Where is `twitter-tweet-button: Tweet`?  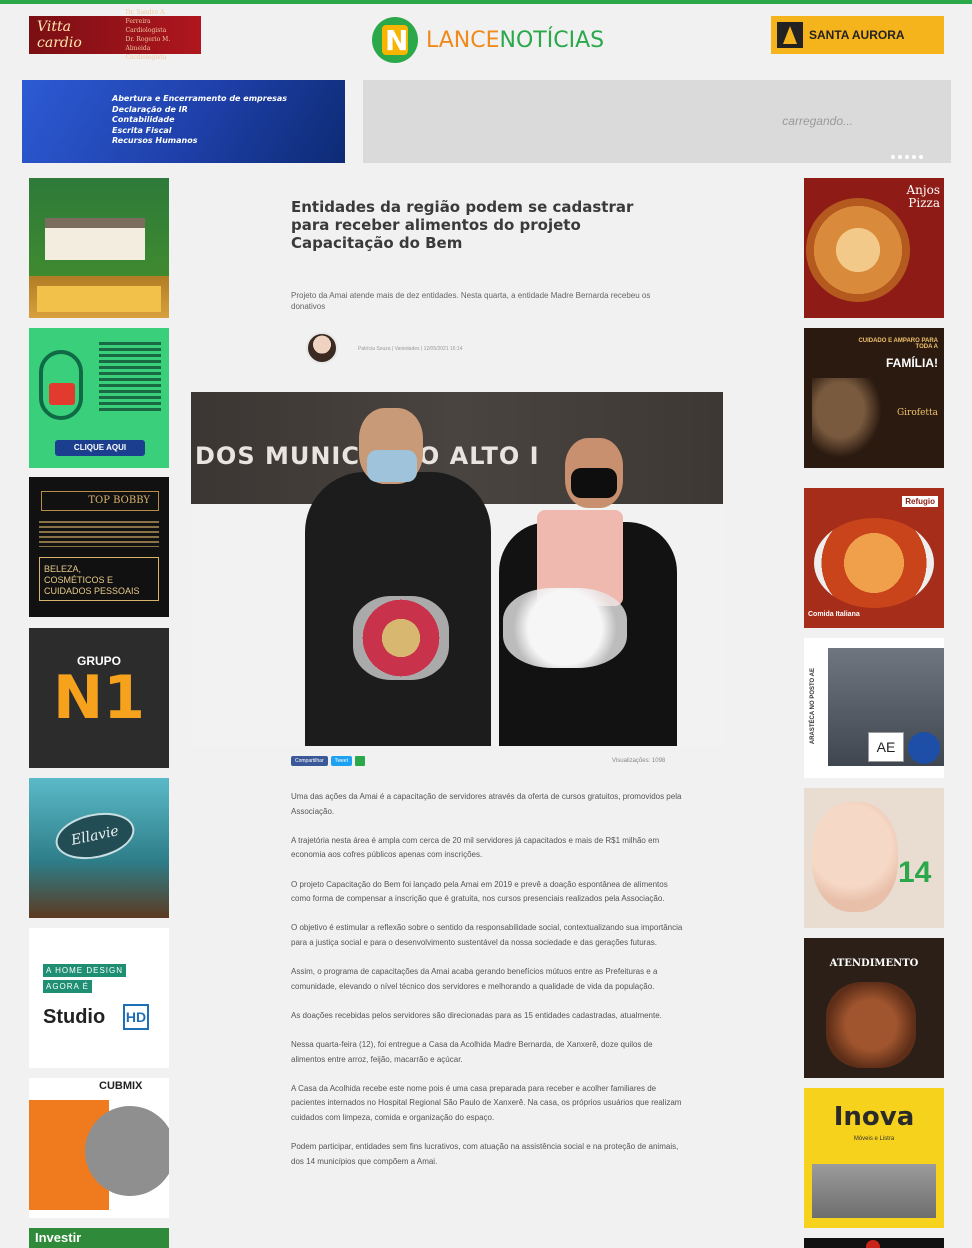 twitter-tweet-button: Tweet is located at coordinates (341, 761).